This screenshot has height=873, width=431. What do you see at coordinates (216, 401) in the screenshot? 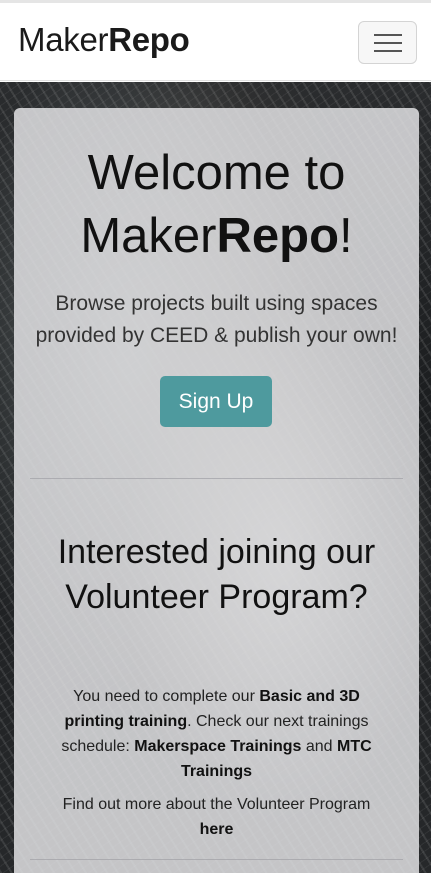
I see `sign-up-button: Sign Up` at bounding box center [216, 401].